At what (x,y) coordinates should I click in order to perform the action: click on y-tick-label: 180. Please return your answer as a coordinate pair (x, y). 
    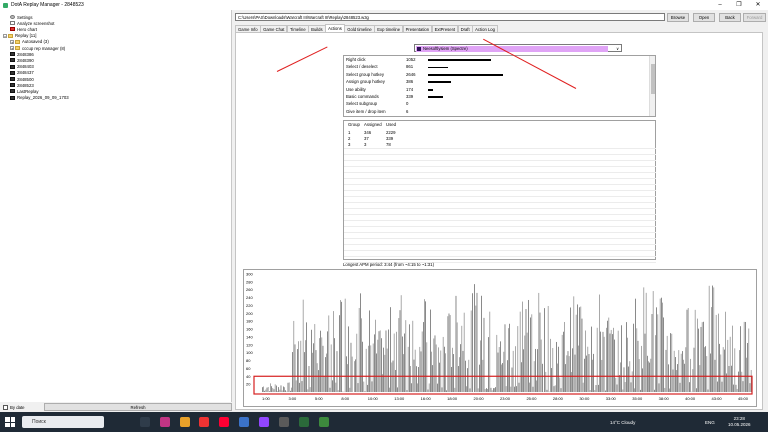
    Looking at the image, I should click on (249, 321).